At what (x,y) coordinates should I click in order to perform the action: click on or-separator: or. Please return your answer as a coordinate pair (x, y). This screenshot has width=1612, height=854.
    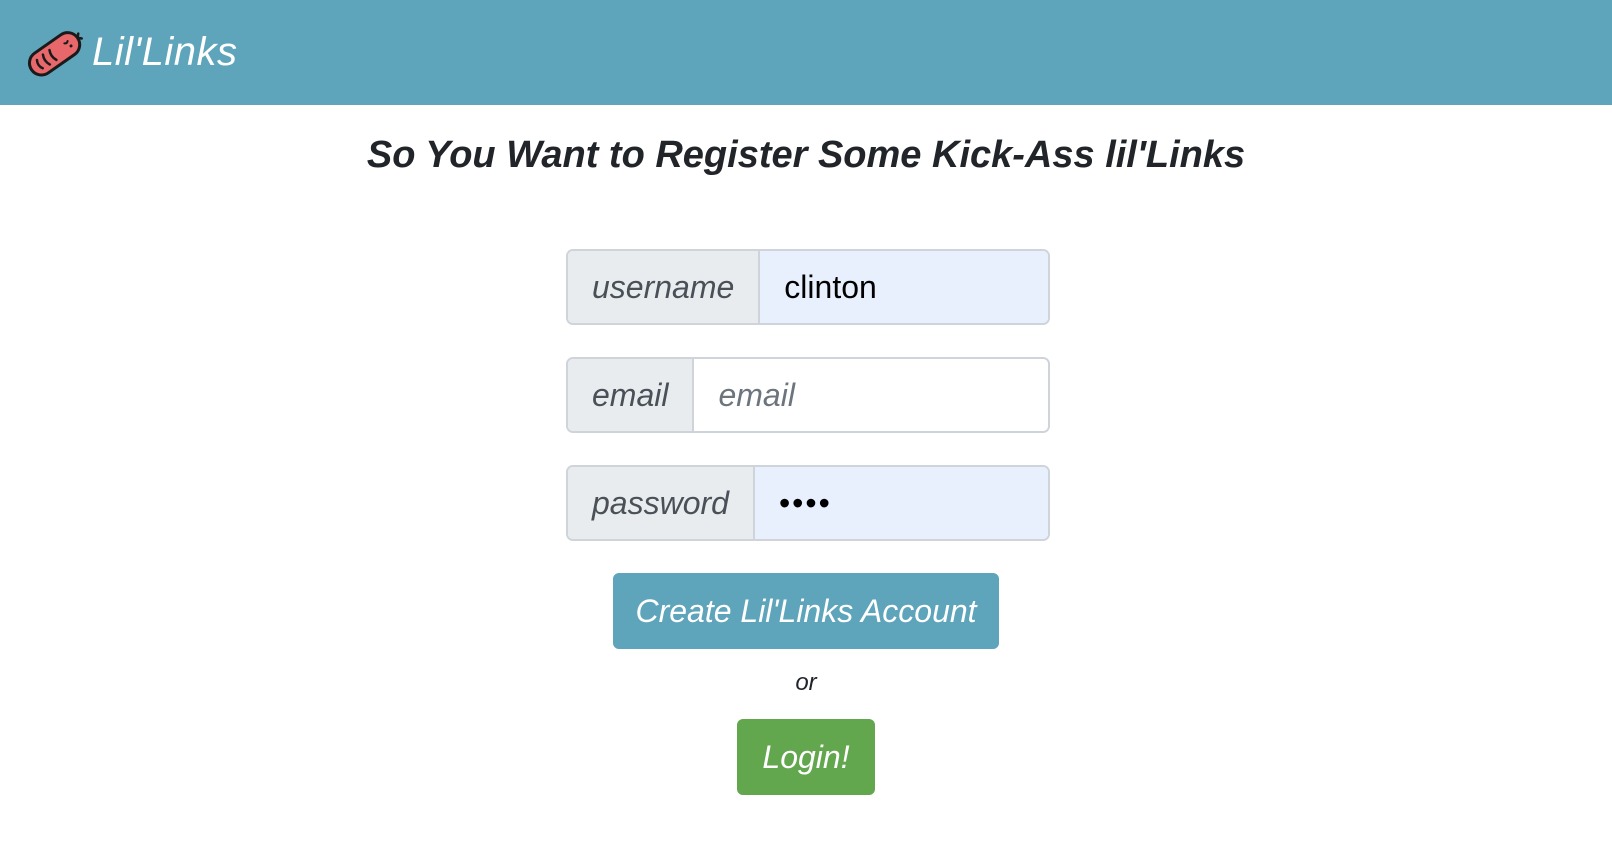
    Looking at the image, I should click on (806, 682).